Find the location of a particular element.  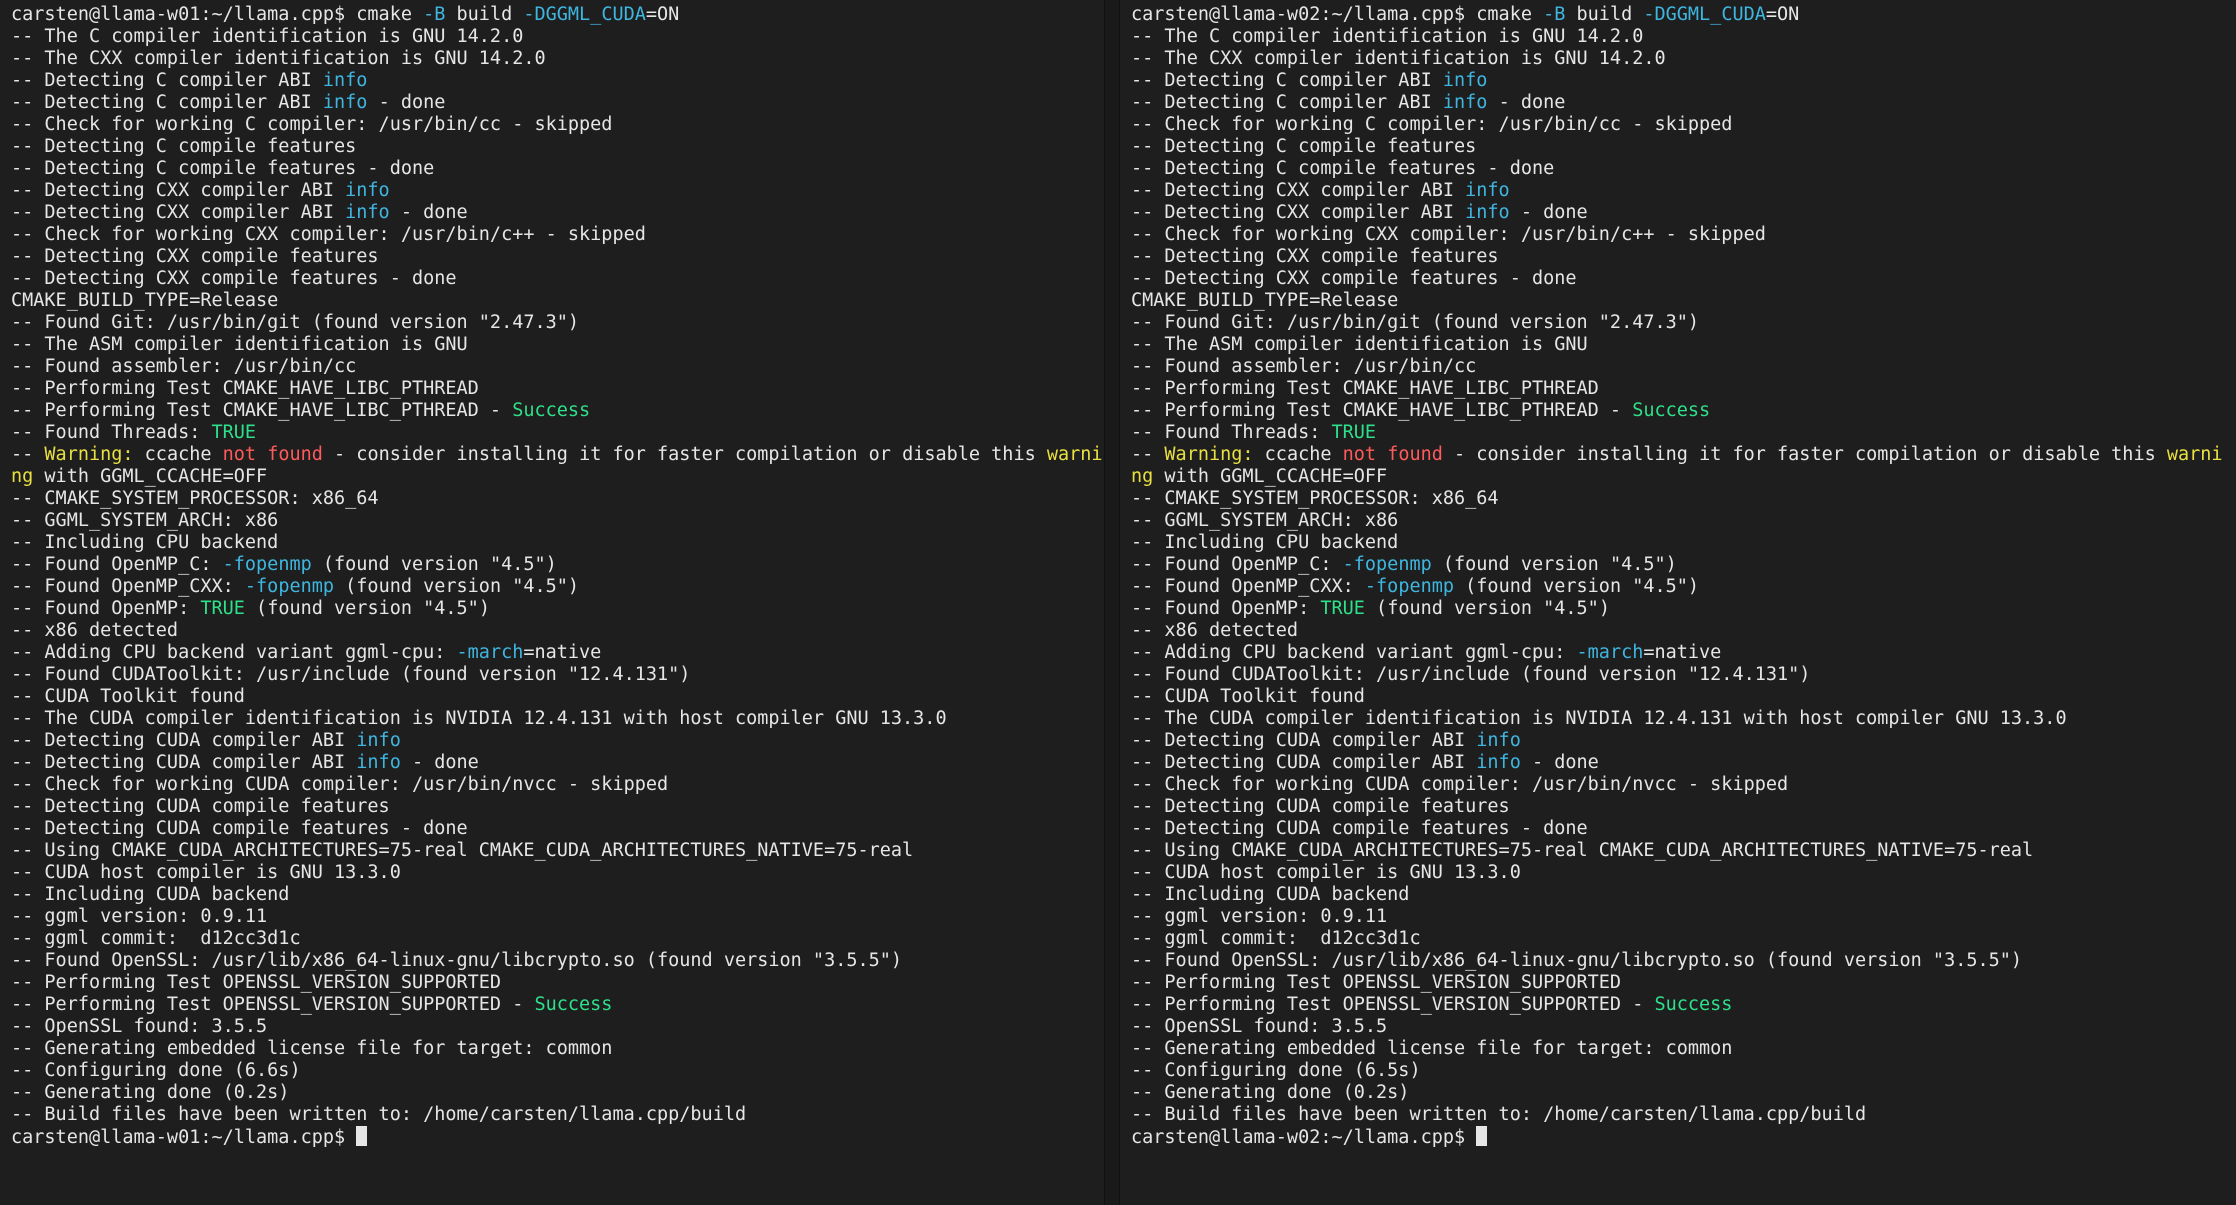

terminal-text: warni is located at coordinates (1074, 454).